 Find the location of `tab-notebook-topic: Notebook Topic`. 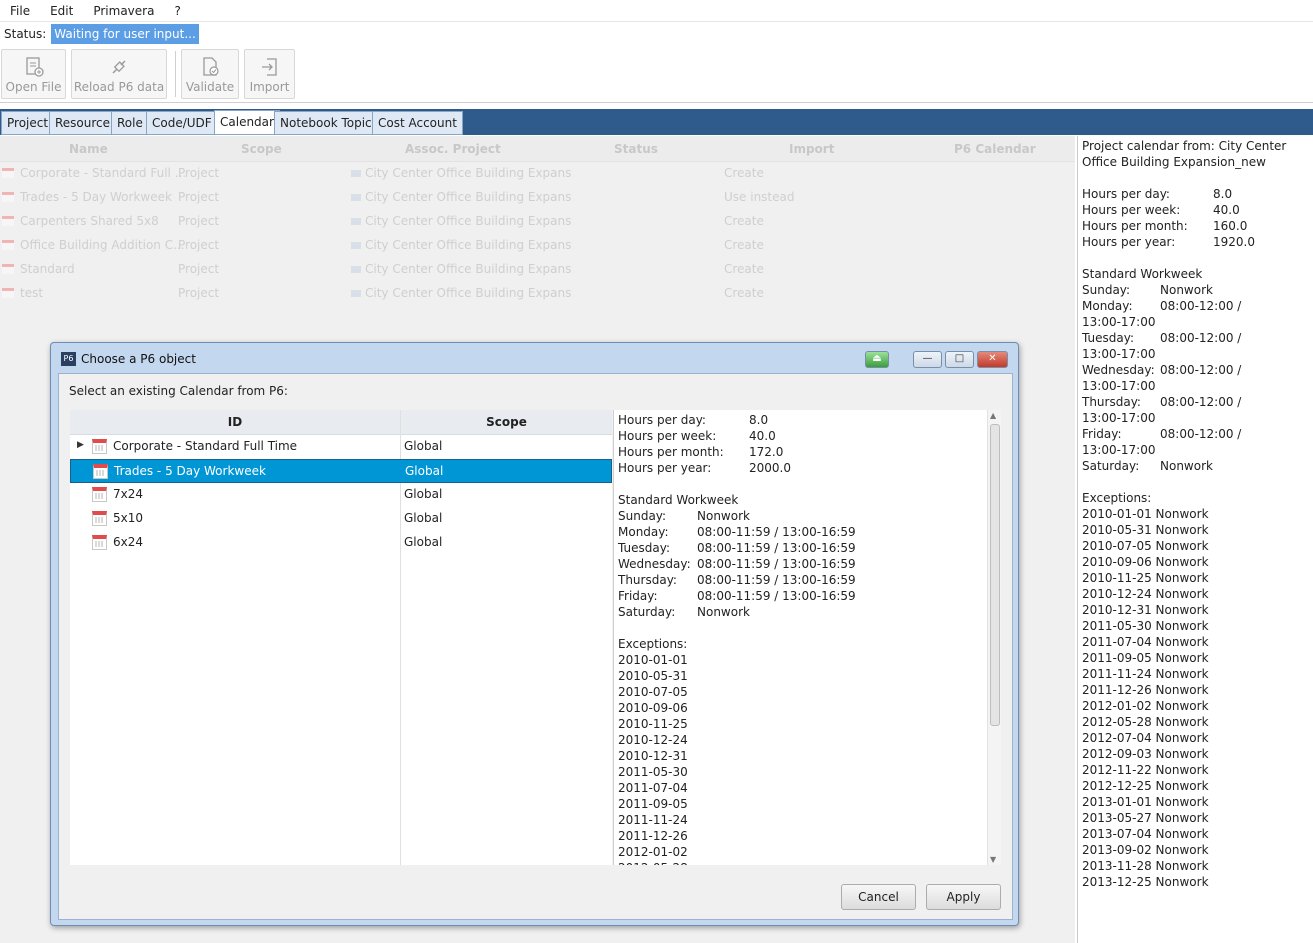

tab-notebook-topic: Notebook Topic is located at coordinates (326, 123).